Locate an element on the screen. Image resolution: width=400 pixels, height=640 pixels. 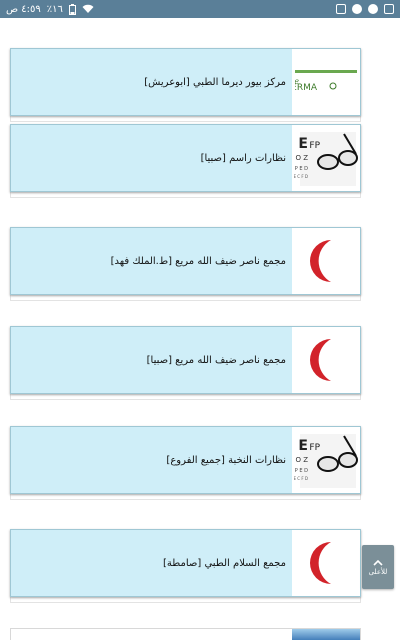
card-title: مجمع ناصر ضيف الله مريع [صبيا] is located at coordinates (216, 360).